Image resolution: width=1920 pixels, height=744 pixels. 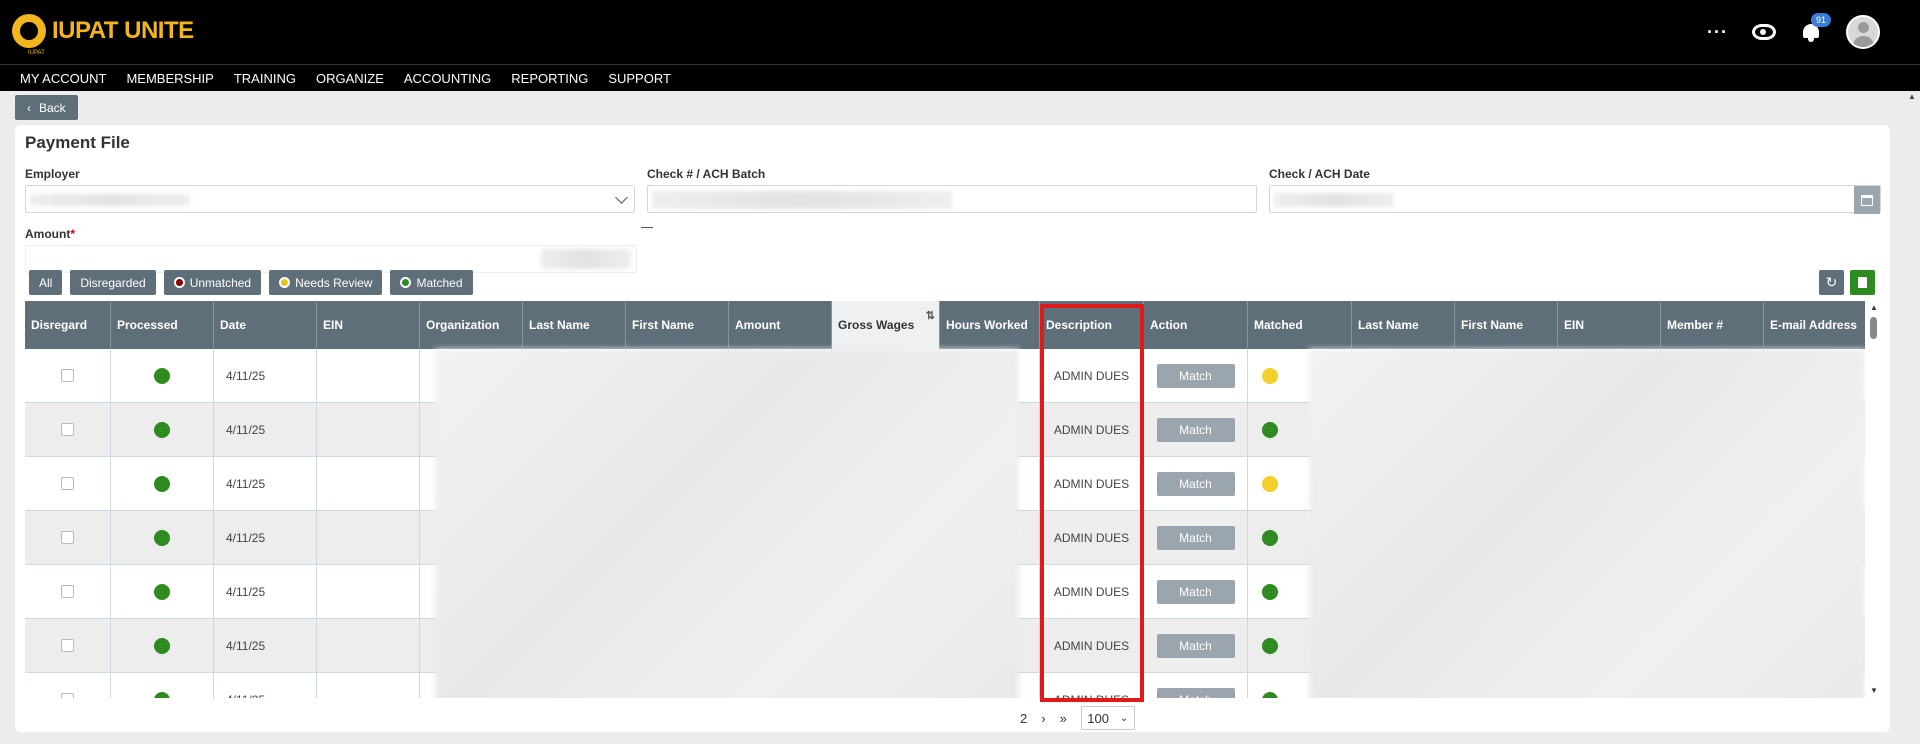 I want to click on column-header-first-name: First Name, so click(x=677, y=325).